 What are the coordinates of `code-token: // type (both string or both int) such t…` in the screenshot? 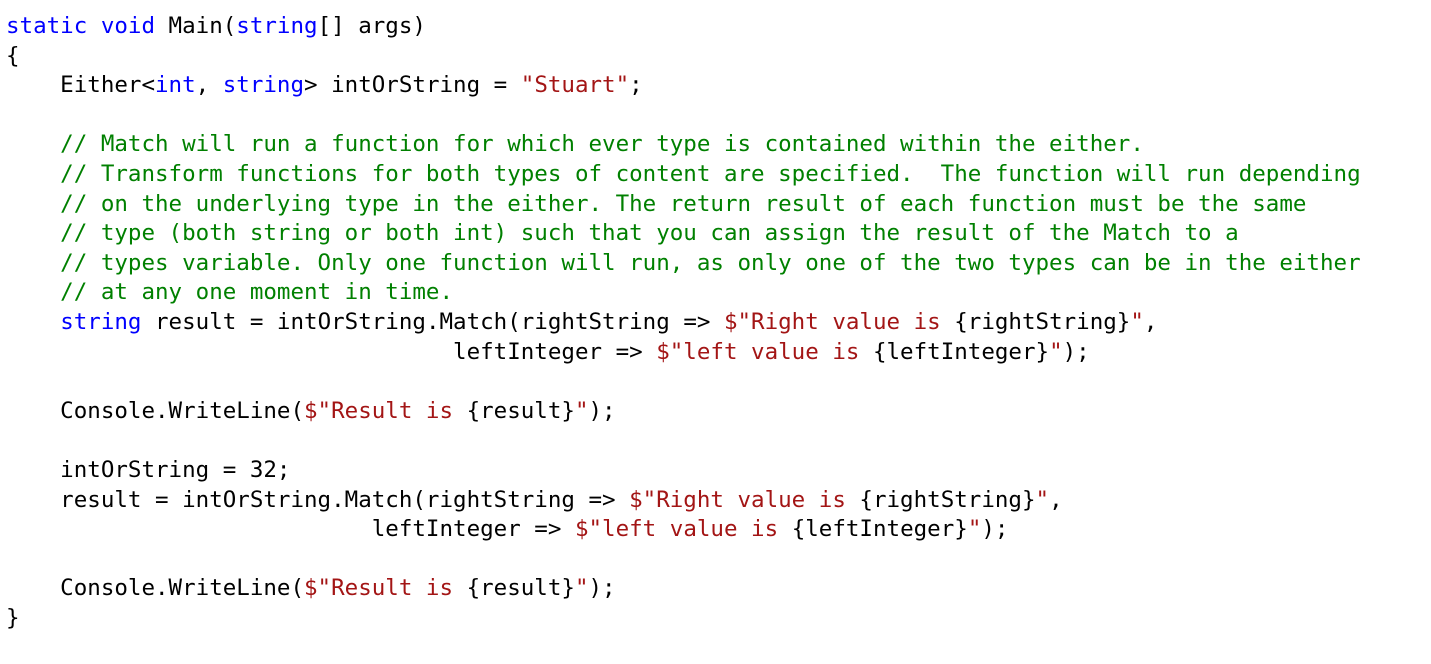 It's located at (622, 233).